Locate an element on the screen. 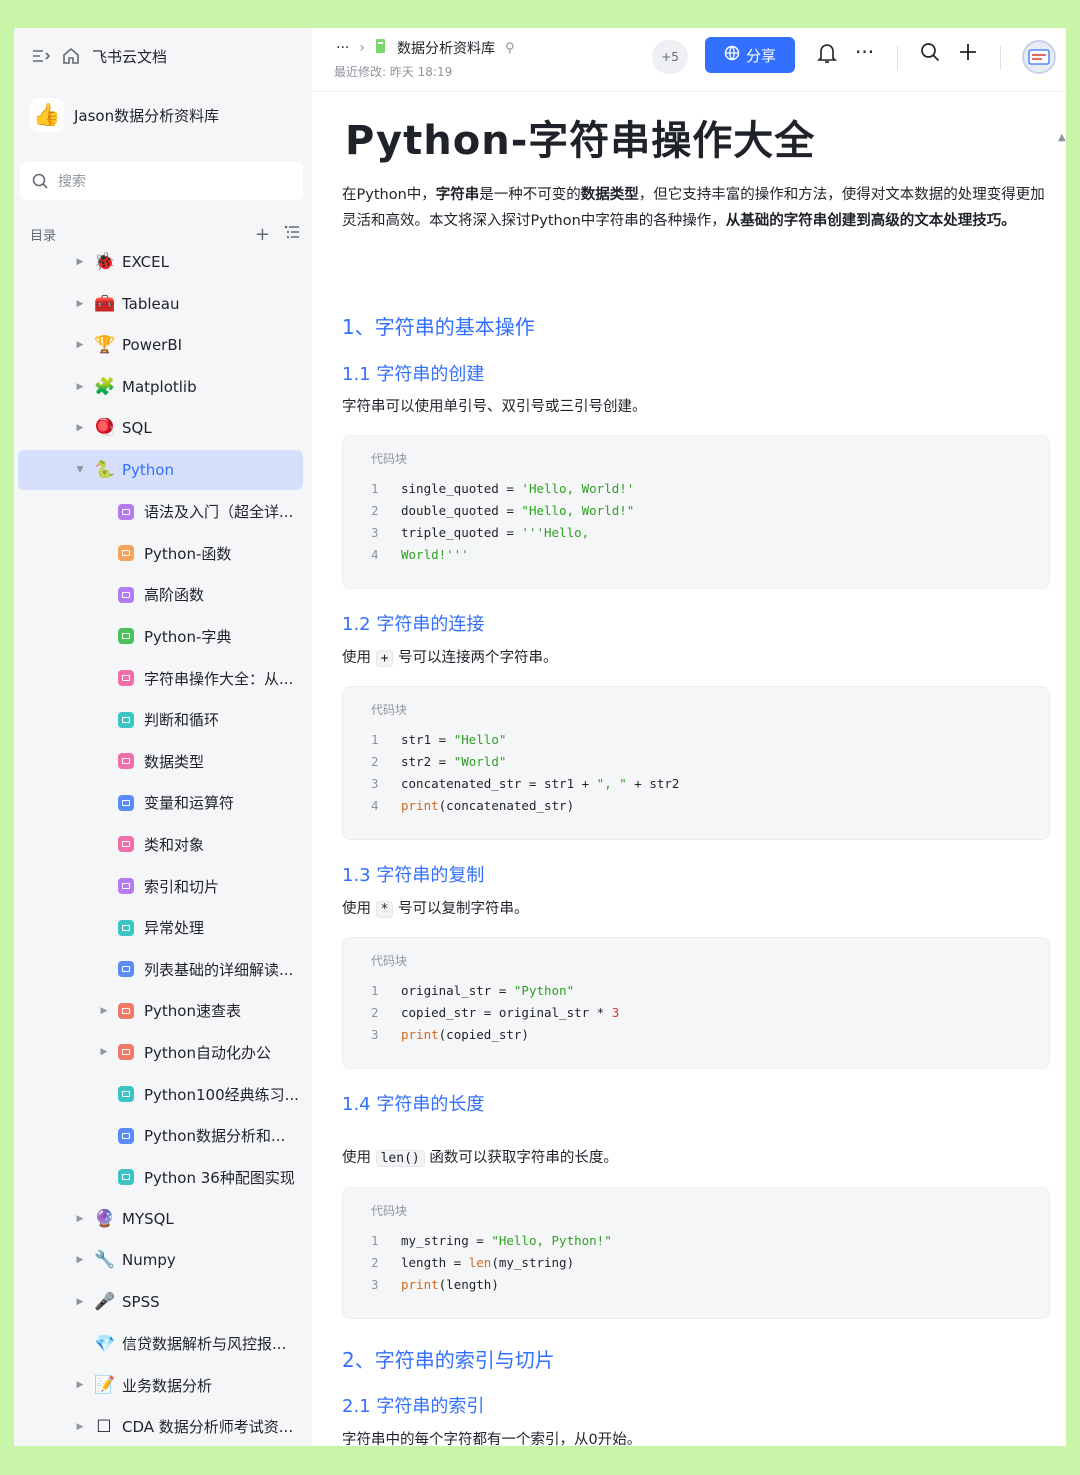  scroll-up-icon: ▲ is located at coordinates (1062, 139).